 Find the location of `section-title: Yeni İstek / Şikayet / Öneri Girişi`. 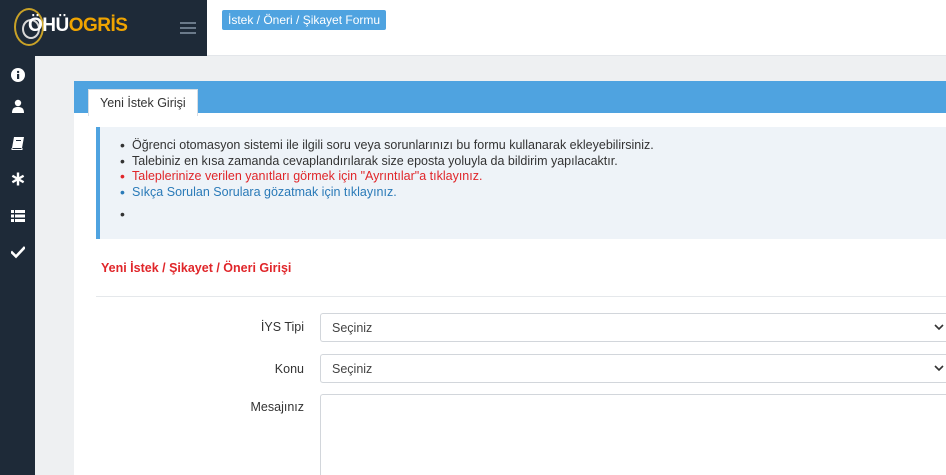

section-title: Yeni İstek / Şikayet / Öneri Girişi is located at coordinates (196, 268).